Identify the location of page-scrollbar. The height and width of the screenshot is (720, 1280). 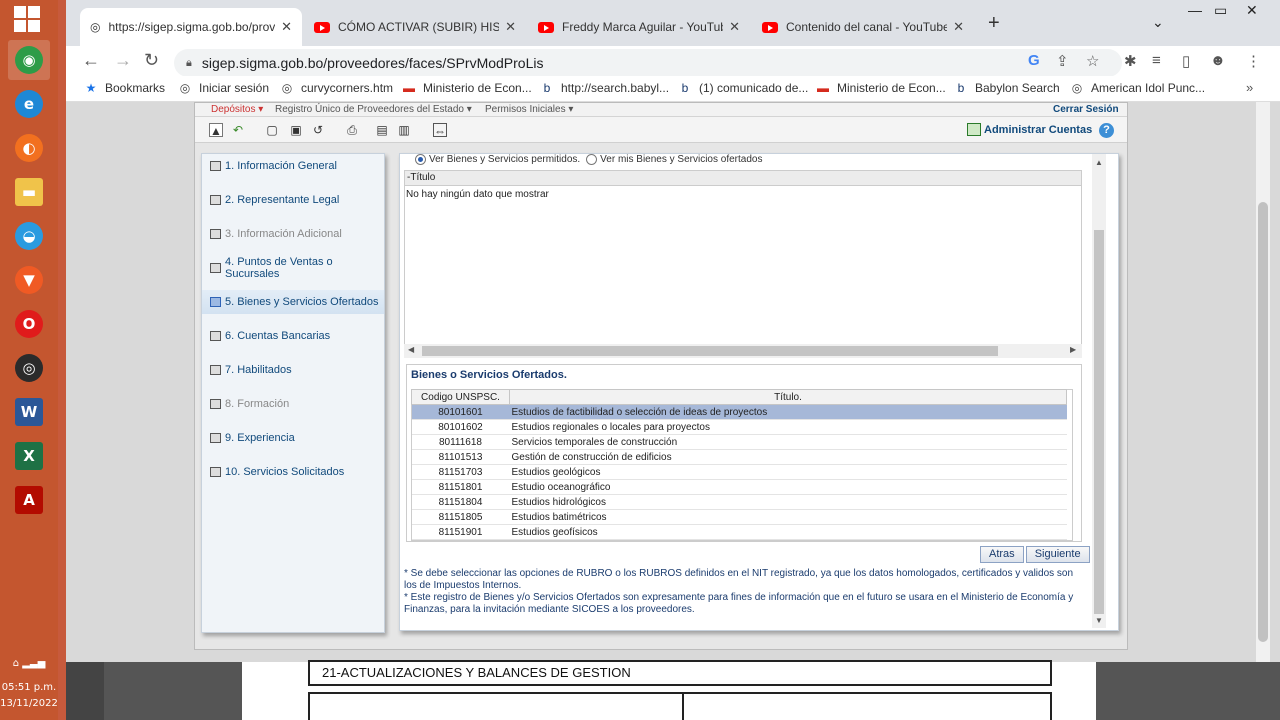
(1263, 382).